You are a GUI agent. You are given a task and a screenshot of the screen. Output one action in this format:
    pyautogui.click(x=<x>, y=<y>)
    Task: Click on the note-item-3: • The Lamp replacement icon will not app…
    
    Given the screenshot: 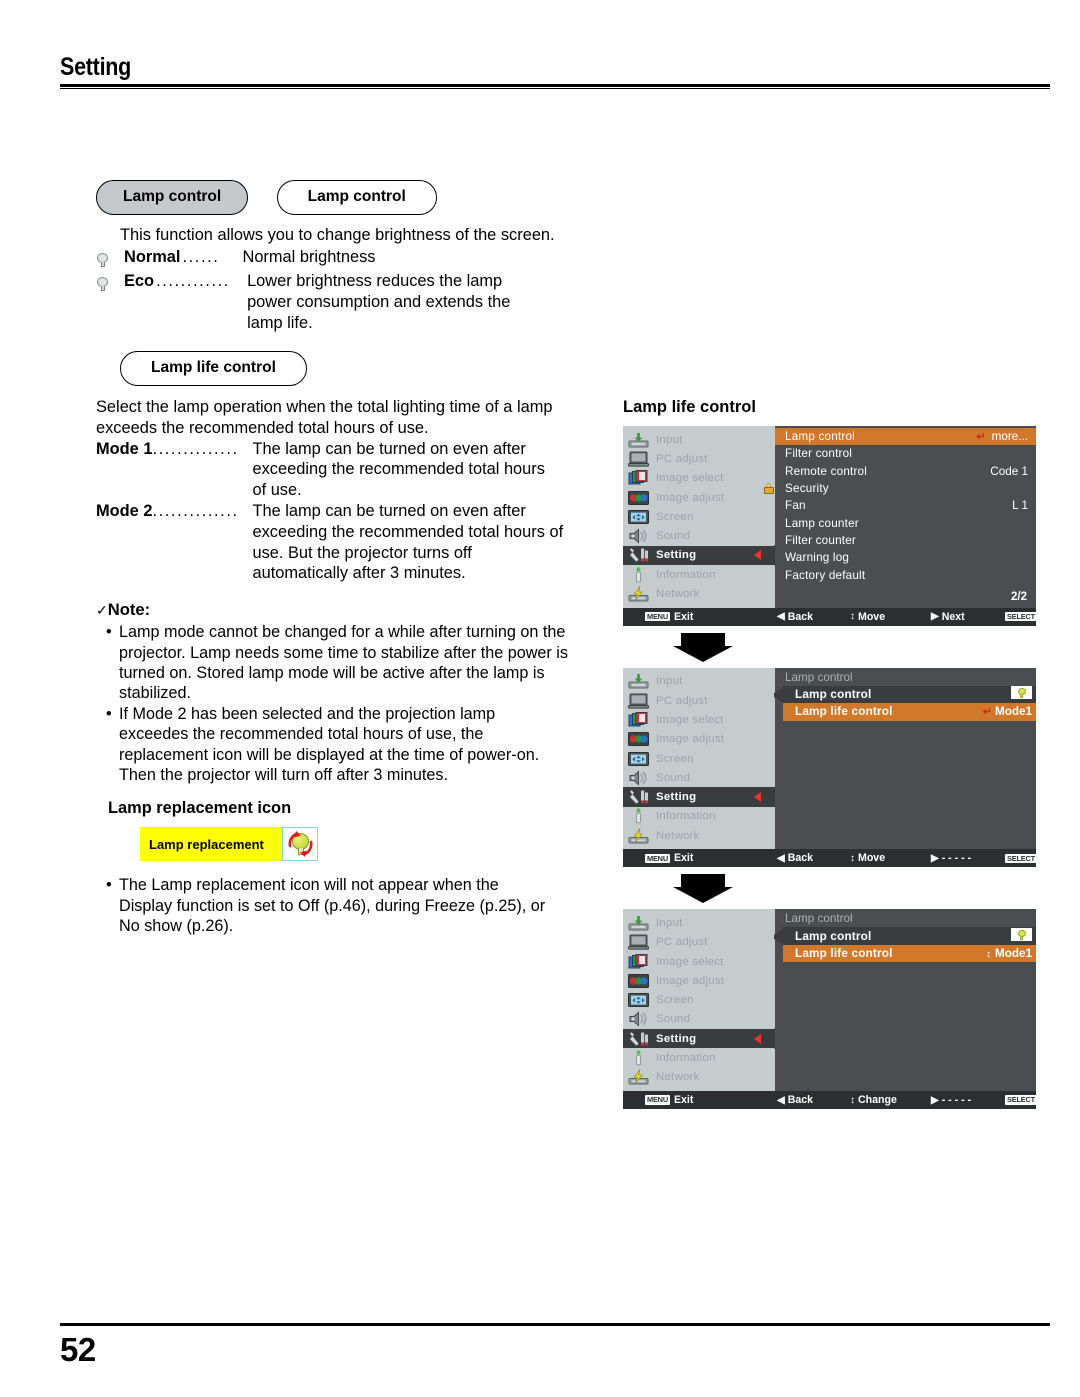 What is the action you would take?
    pyautogui.click(x=351, y=905)
    